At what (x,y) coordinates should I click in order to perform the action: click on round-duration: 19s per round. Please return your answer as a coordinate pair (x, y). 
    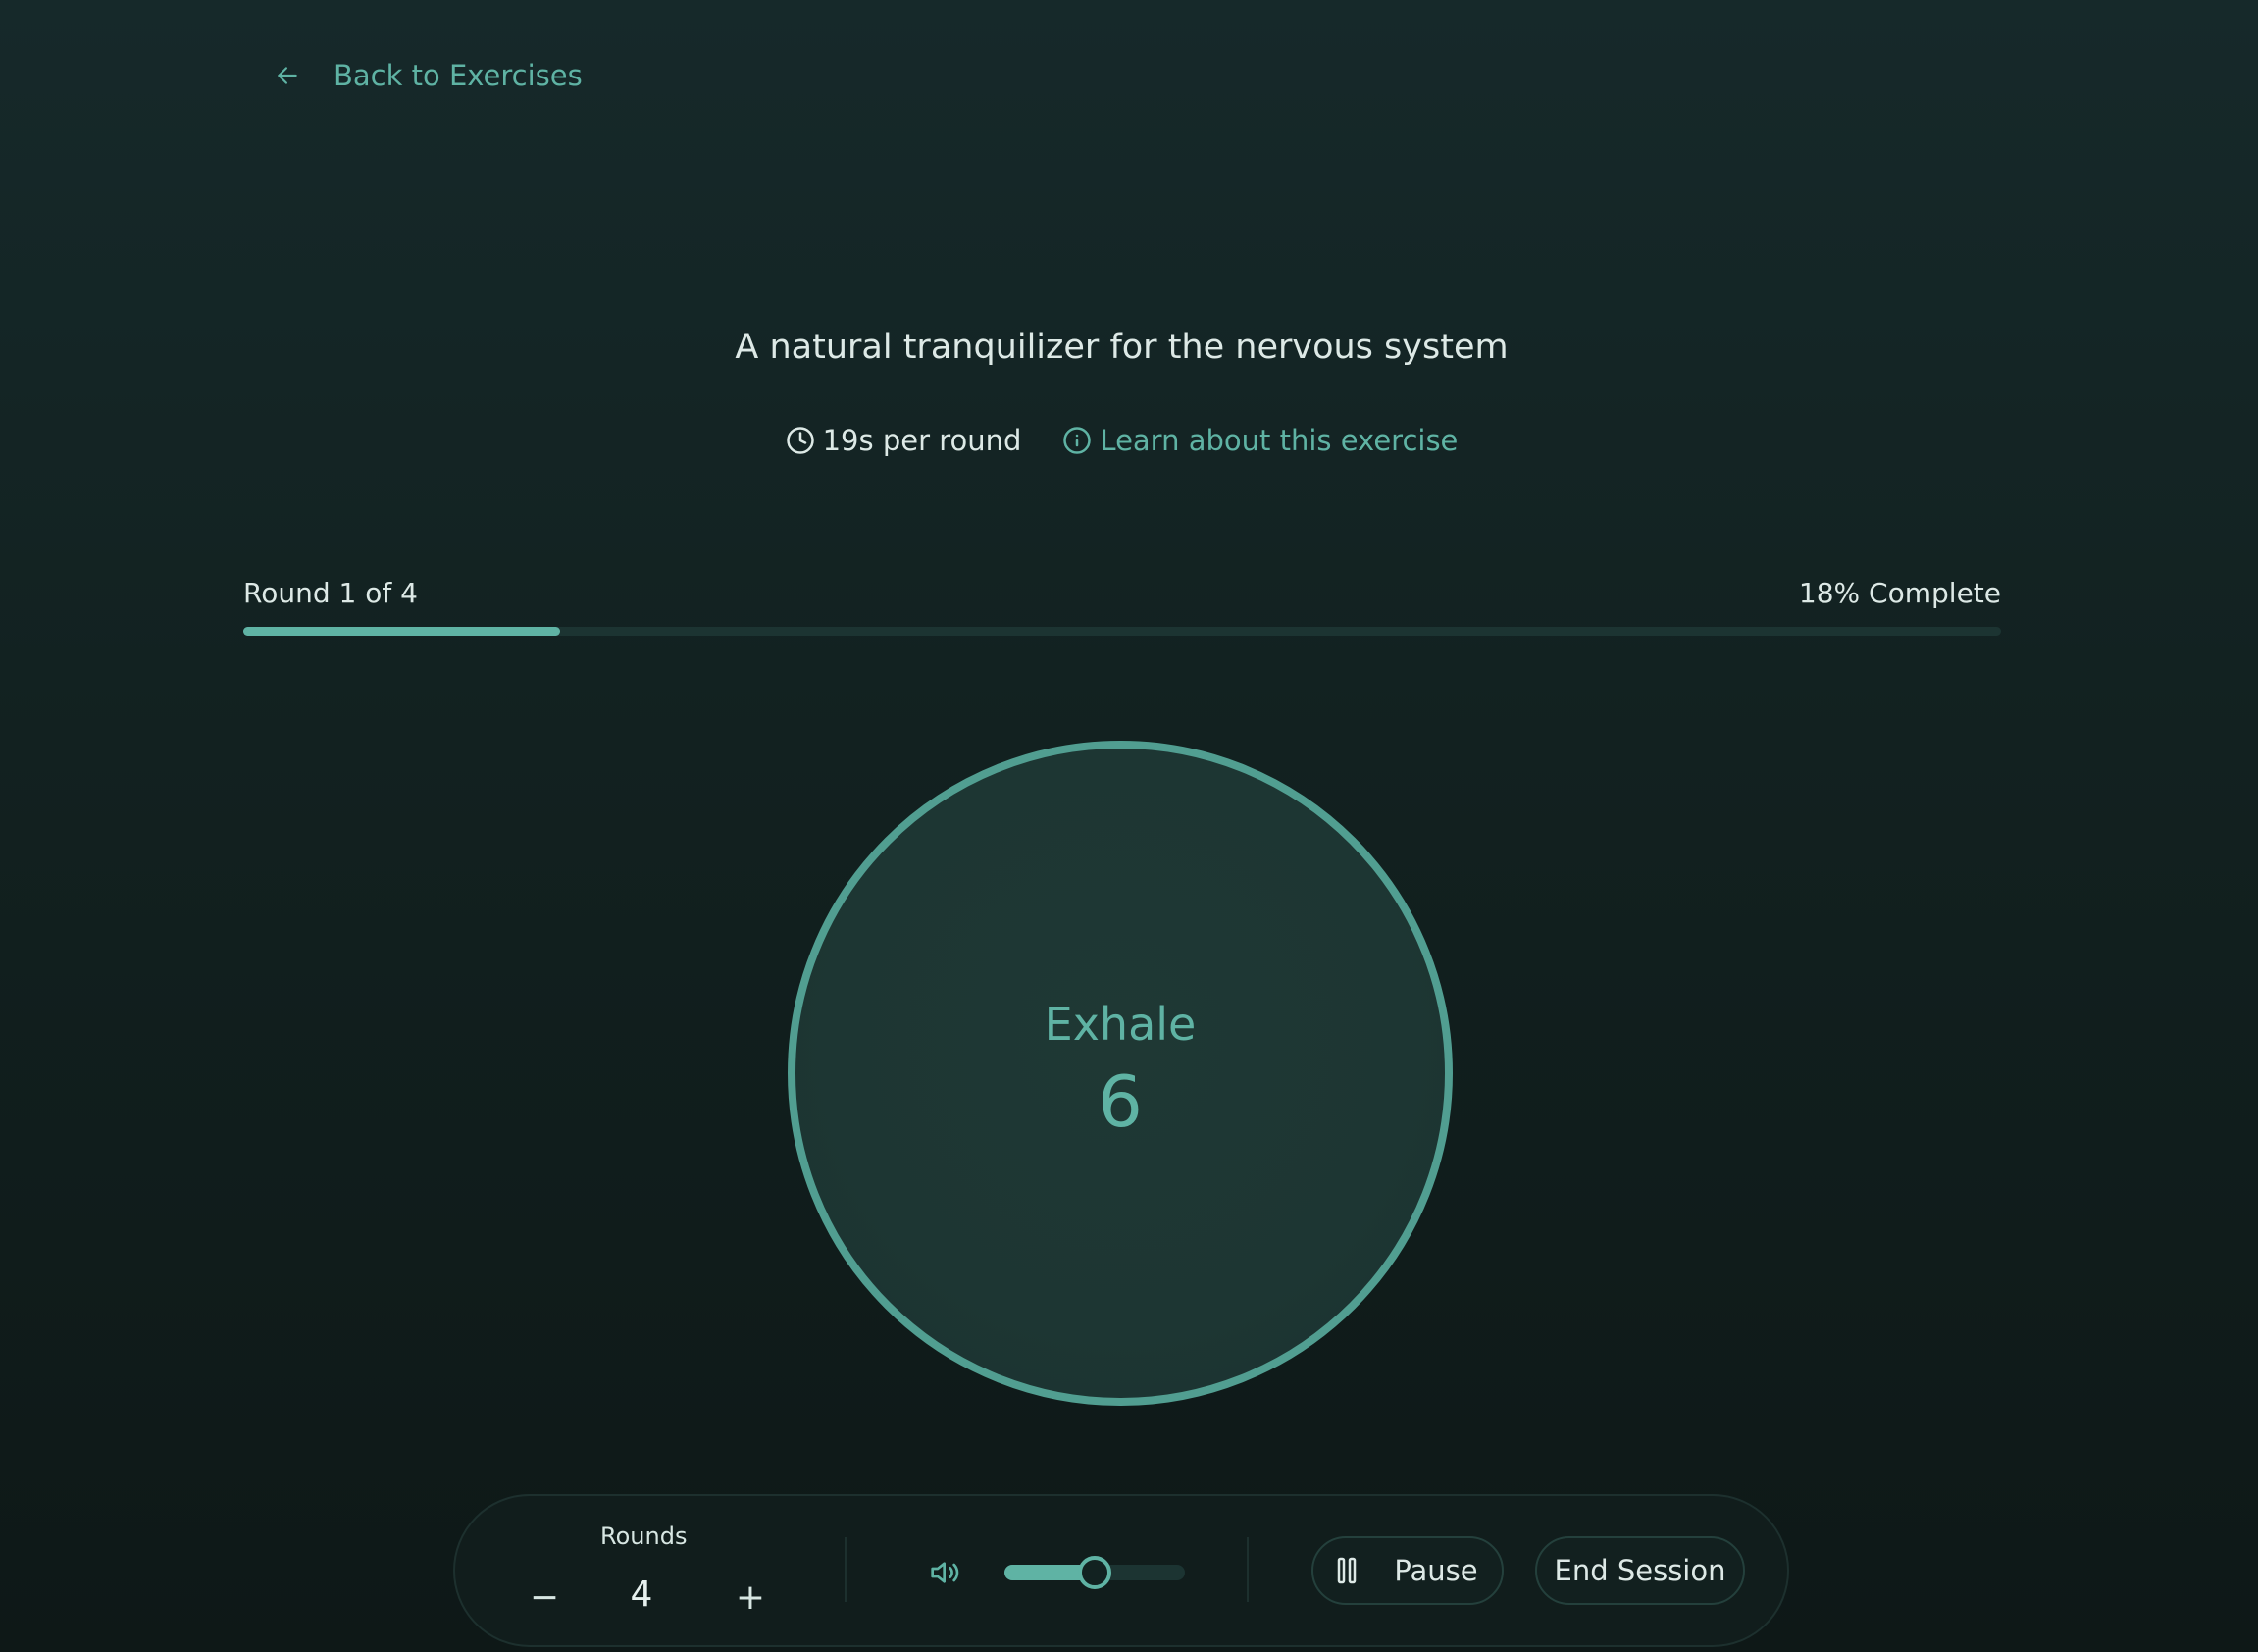
    Looking at the image, I should click on (904, 440).